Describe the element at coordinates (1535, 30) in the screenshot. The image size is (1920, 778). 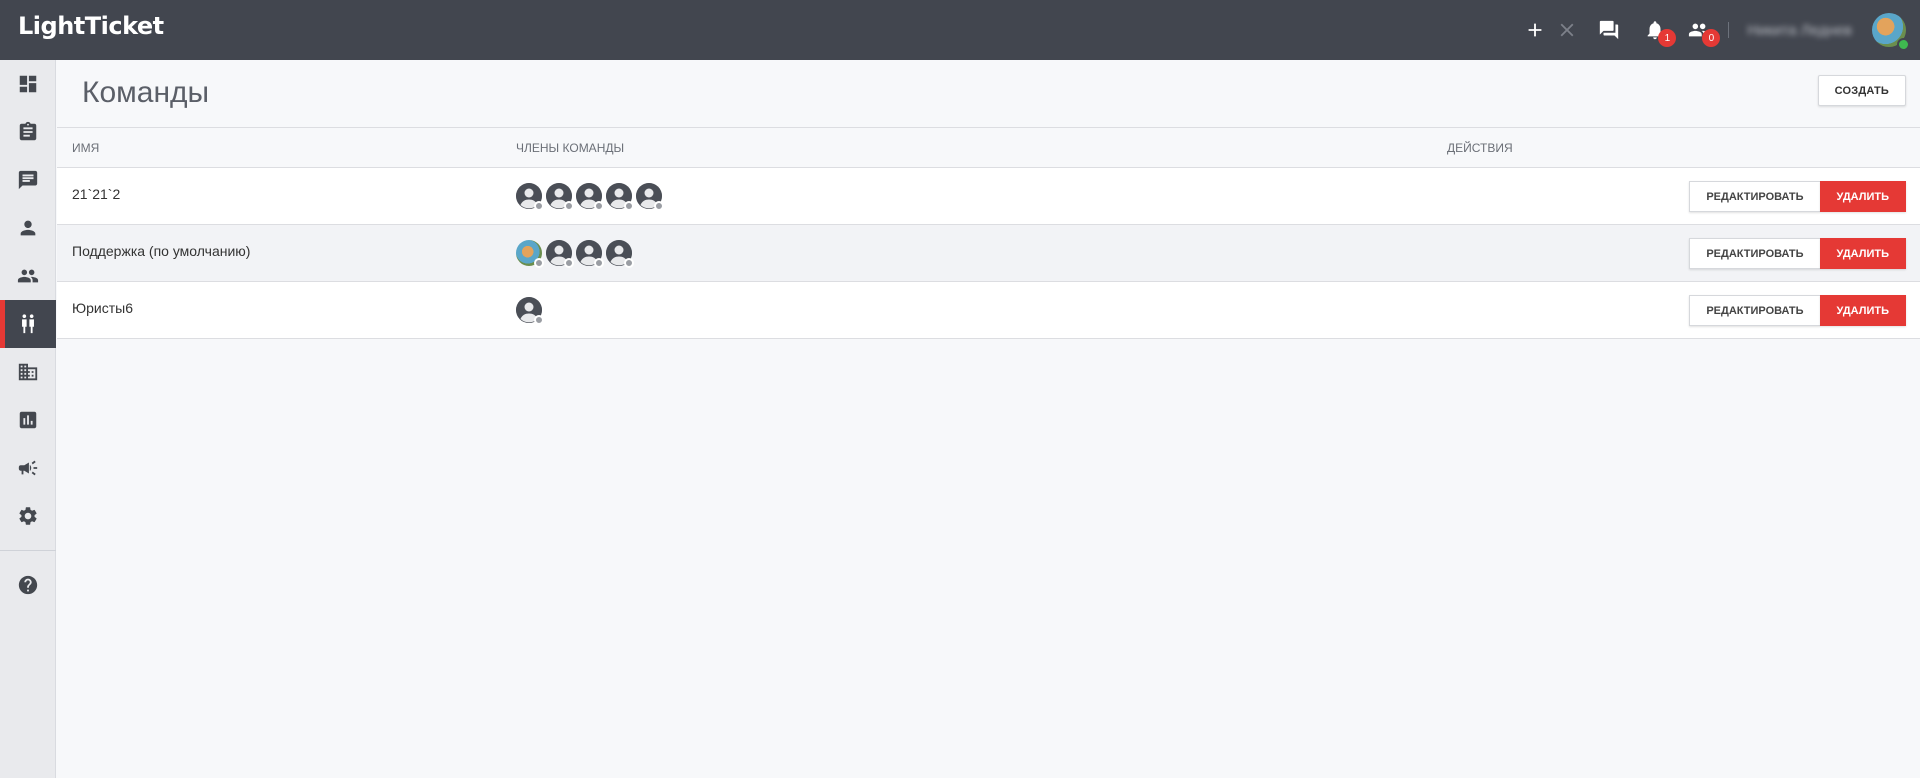
I see `add-icon` at that location.